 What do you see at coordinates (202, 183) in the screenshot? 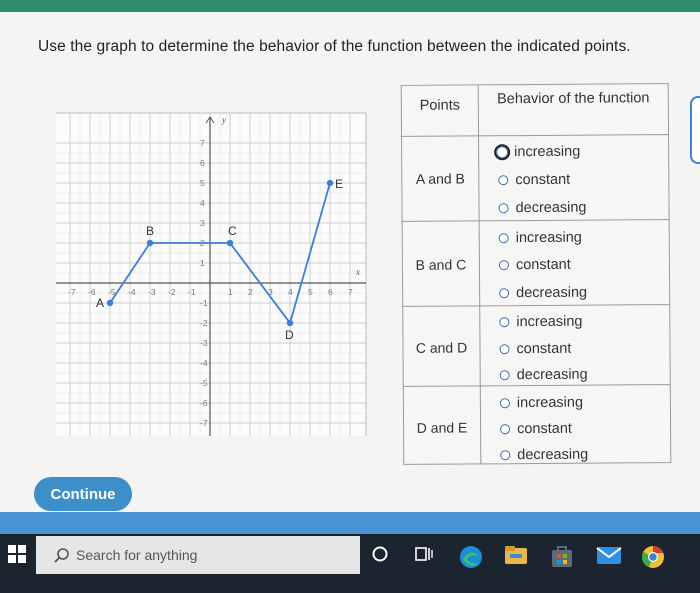
I see `y-tick-label: 5` at bounding box center [202, 183].